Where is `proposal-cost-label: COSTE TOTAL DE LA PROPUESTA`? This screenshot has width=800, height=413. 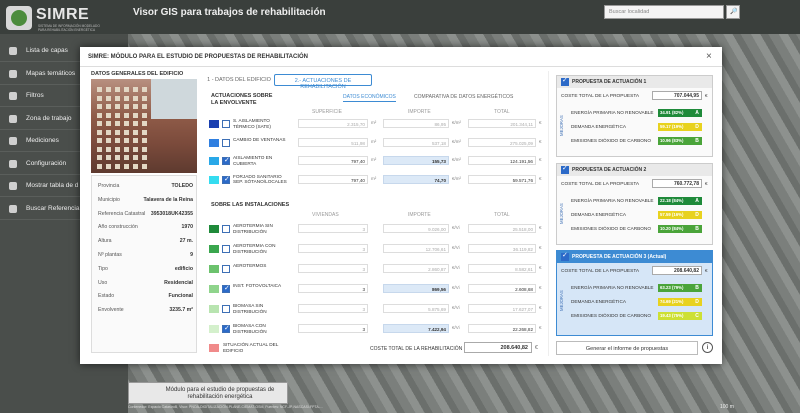 proposal-cost-label: COSTE TOTAL DE LA PROPUESTA is located at coordinates (600, 96).